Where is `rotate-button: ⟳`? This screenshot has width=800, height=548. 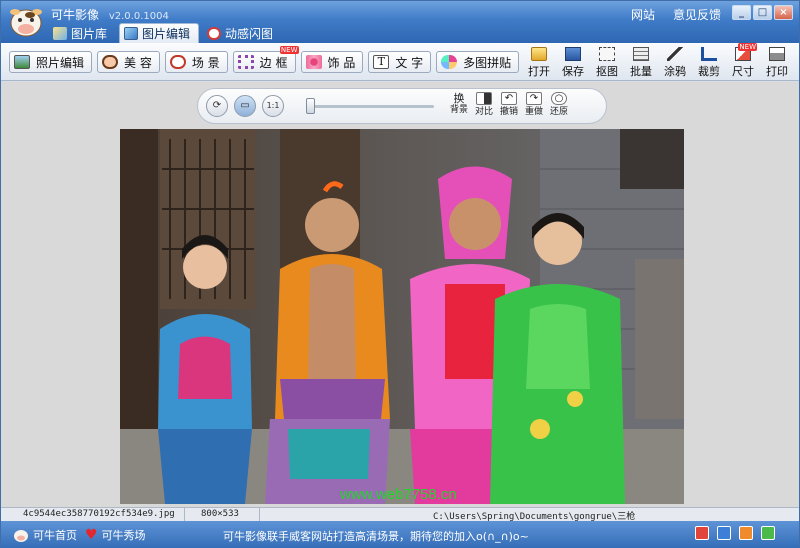
rotate-button: ⟳ is located at coordinates (217, 106).